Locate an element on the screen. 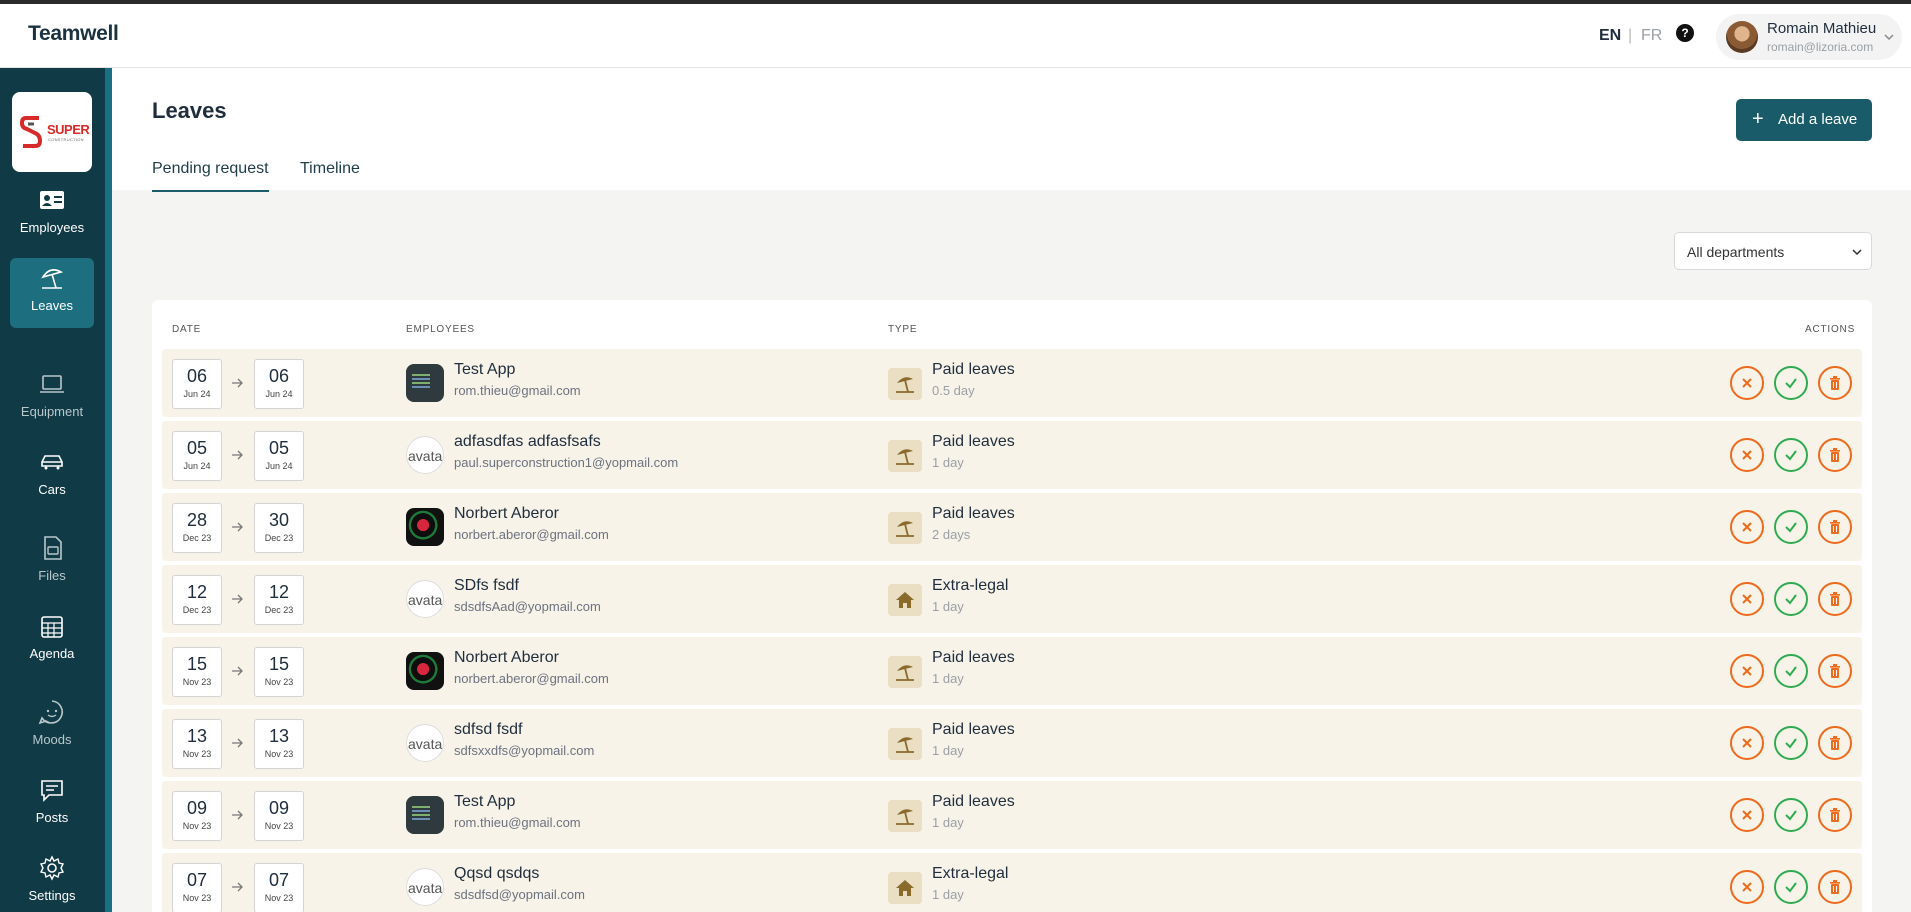 Image resolution: width=1911 pixels, height=912 pixels. sidebar-item-settings: Settings is located at coordinates (52, 880).